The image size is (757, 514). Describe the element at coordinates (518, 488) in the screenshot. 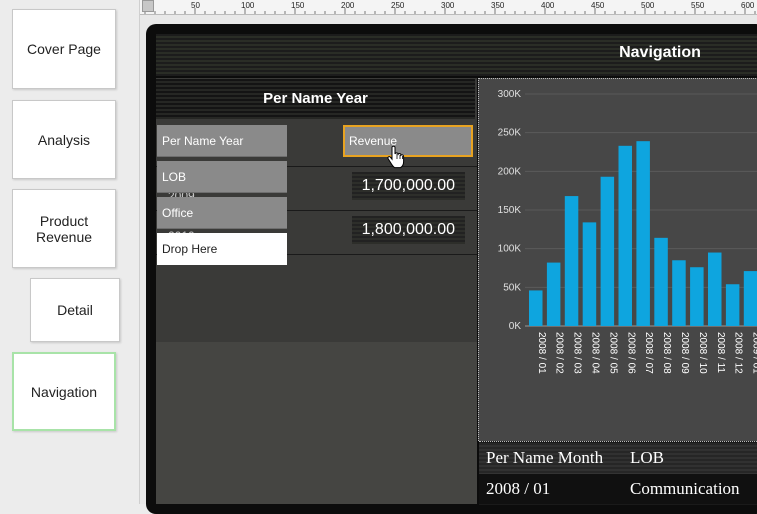

I see `table-cell: 2008 / 01` at that location.